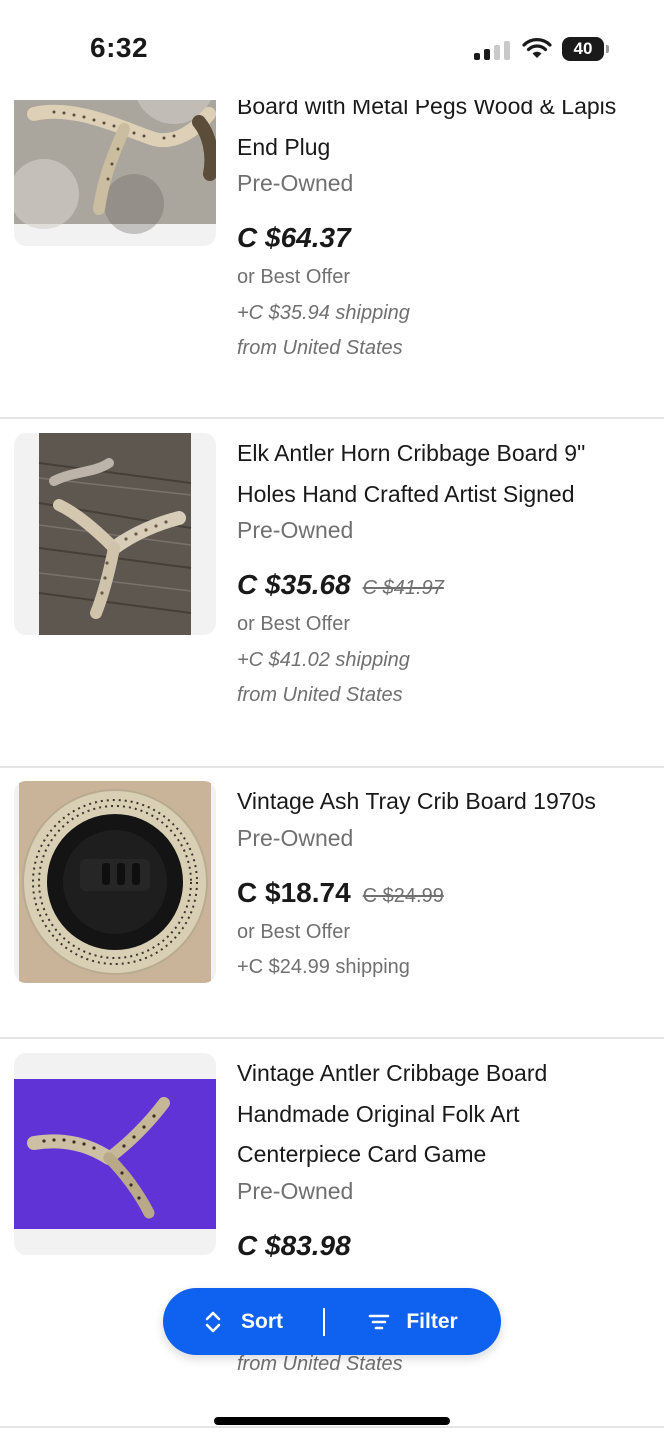 Image resolution: width=664 pixels, height=1440 pixels. Describe the element at coordinates (323, 659) in the screenshot. I see `shipping-cost: +C $41.02 shipping` at that location.